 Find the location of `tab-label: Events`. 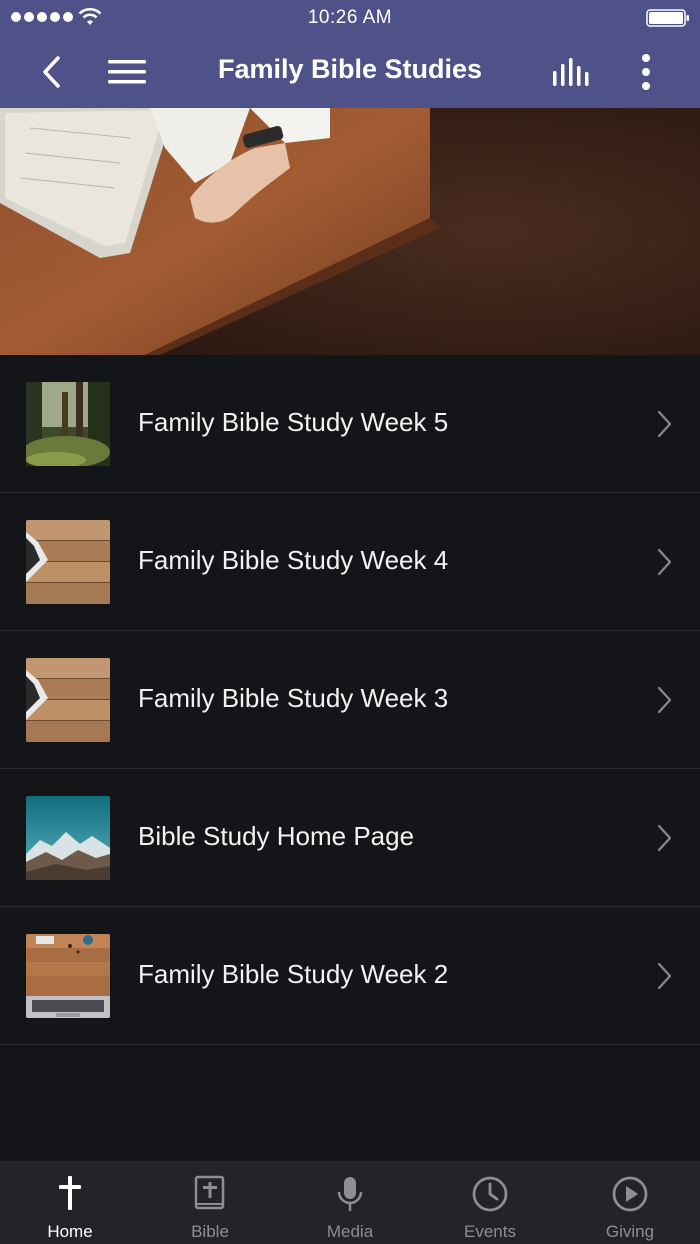

tab-label: Events is located at coordinates (490, 1231).